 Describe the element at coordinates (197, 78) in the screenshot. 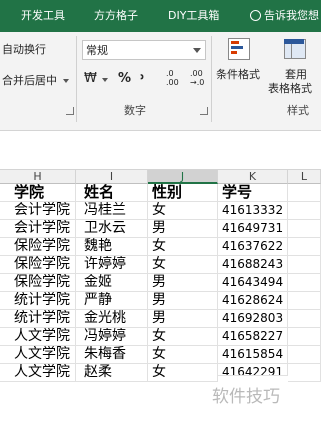

I see `decrease-decimal-button: .00 →.0` at that location.